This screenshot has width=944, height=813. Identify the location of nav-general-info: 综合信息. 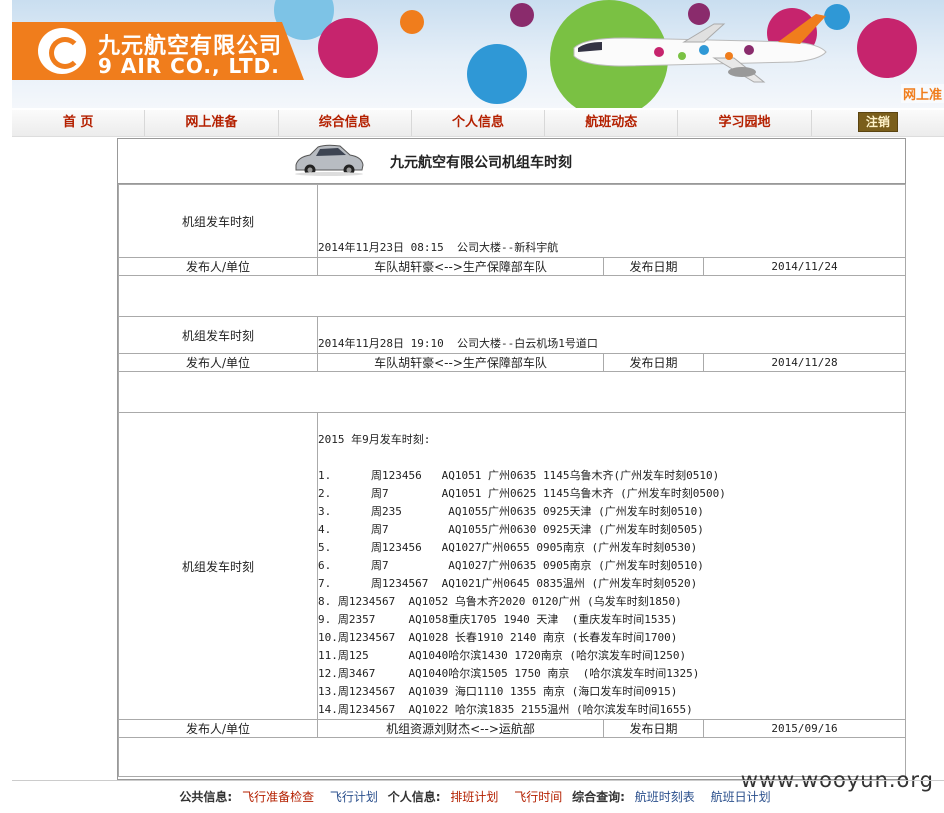
(345, 123).